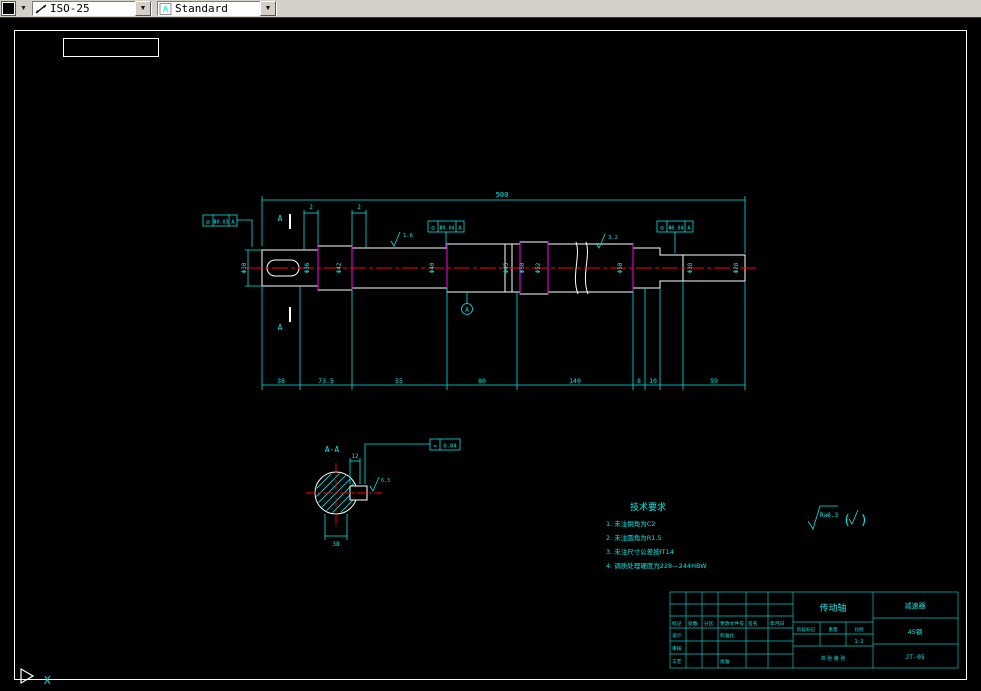 This screenshot has height=691, width=981. Describe the element at coordinates (829, 515) in the screenshot. I see `surface-note-value: Ra6.3` at that location.